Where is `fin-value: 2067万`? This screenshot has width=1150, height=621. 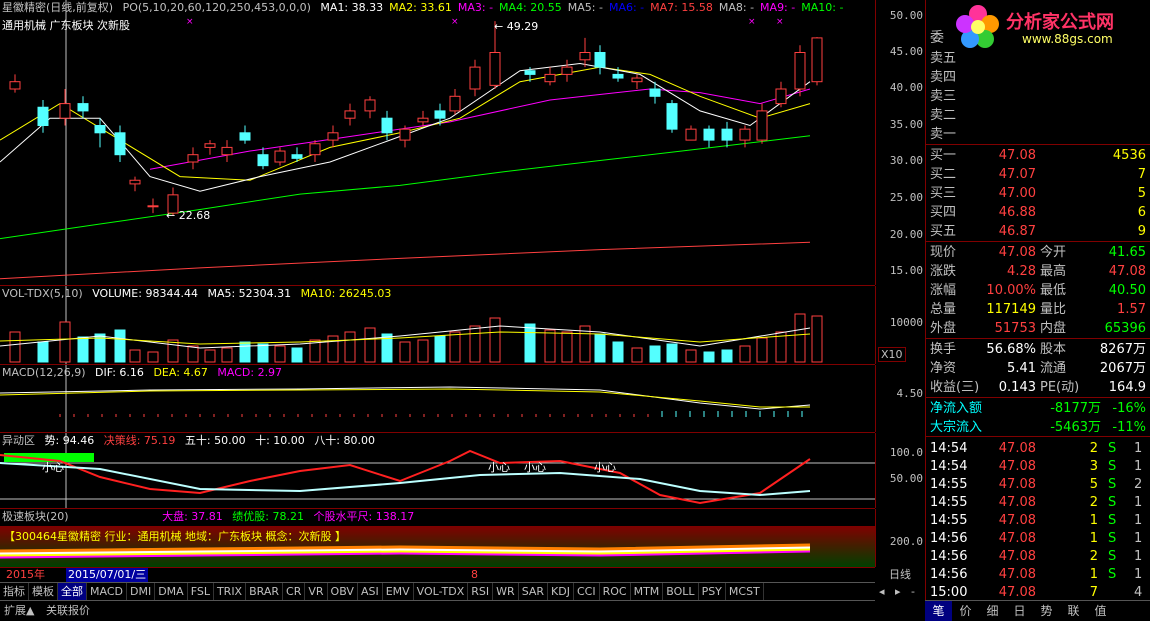
fin-value: 2067万 is located at coordinates (1122, 368).